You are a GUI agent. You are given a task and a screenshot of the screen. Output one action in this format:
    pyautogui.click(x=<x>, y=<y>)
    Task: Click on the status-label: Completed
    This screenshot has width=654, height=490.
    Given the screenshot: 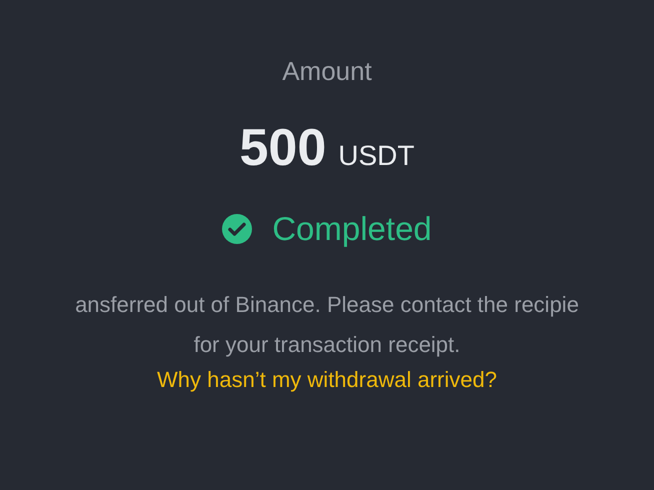 What is the action you would take?
    pyautogui.click(x=352, y=228)
    